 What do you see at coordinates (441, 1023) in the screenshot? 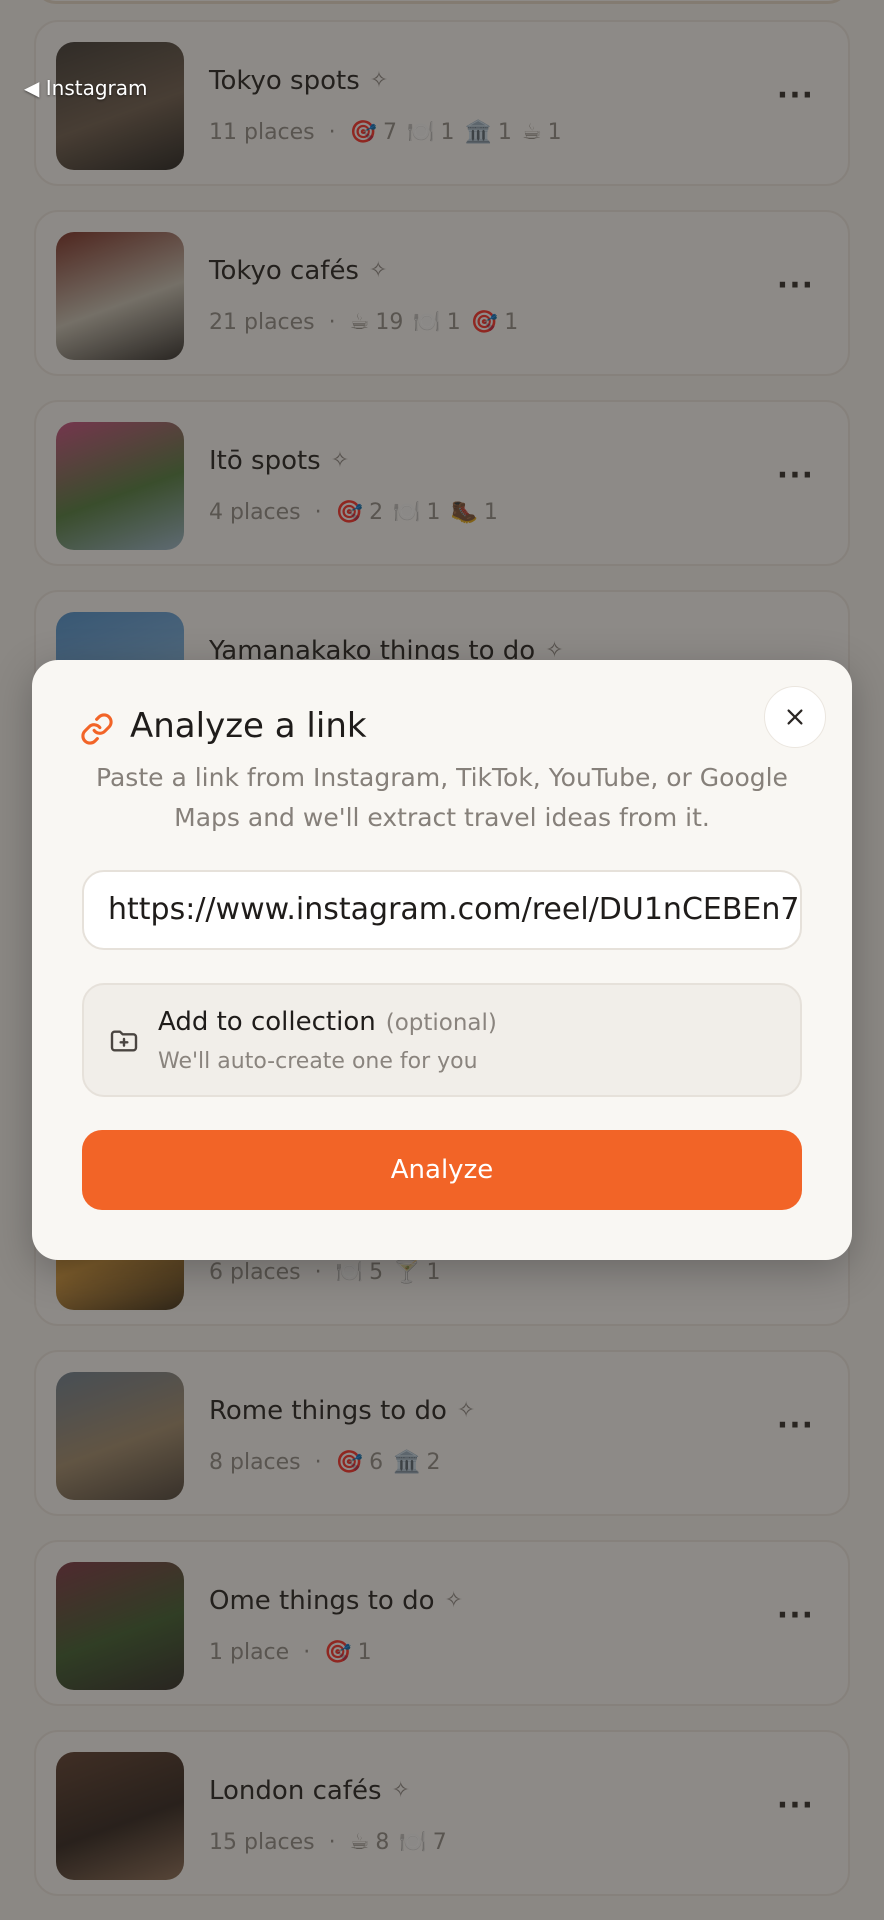
I see `collection-optional-tag: (optional)` at bounding box center [441, 1023].